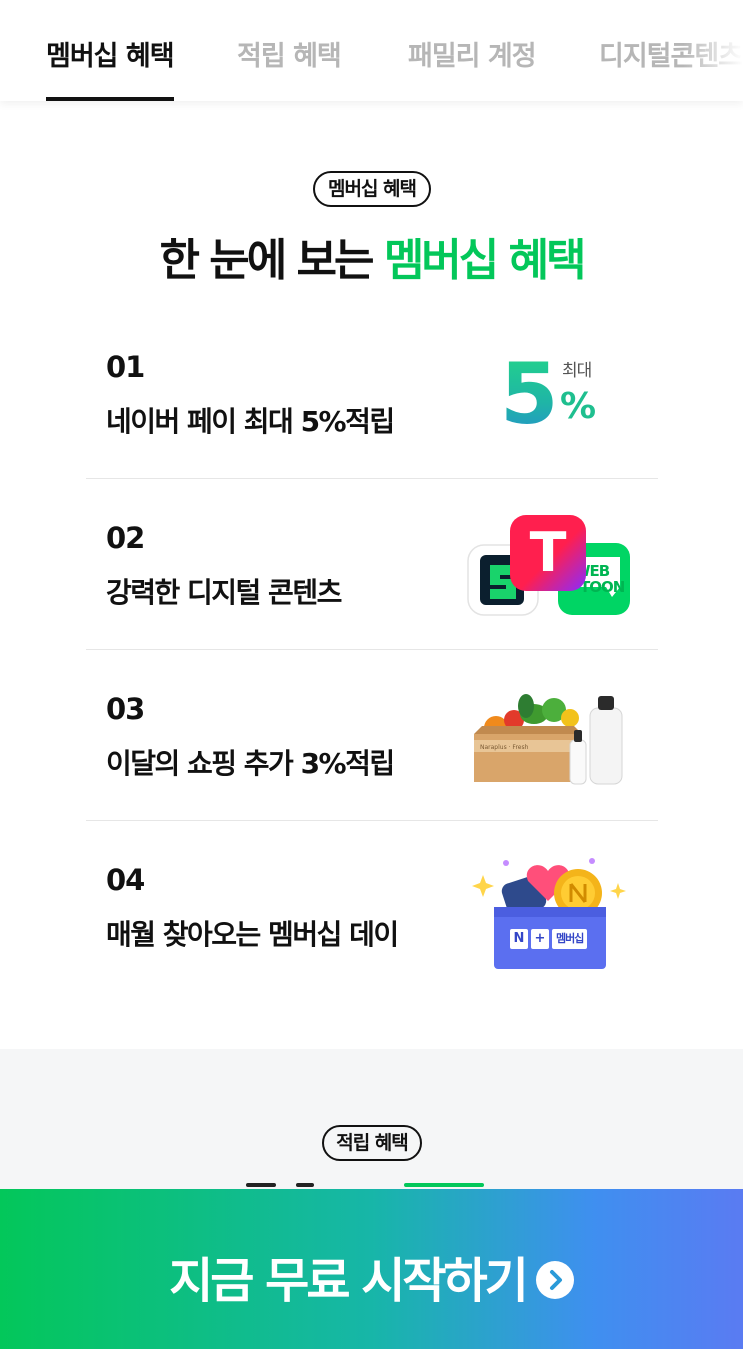  Describe the element at coordinates (289, 53) in the screenshot. I see `tab-points-benefits: 적립 혜택` at that location.